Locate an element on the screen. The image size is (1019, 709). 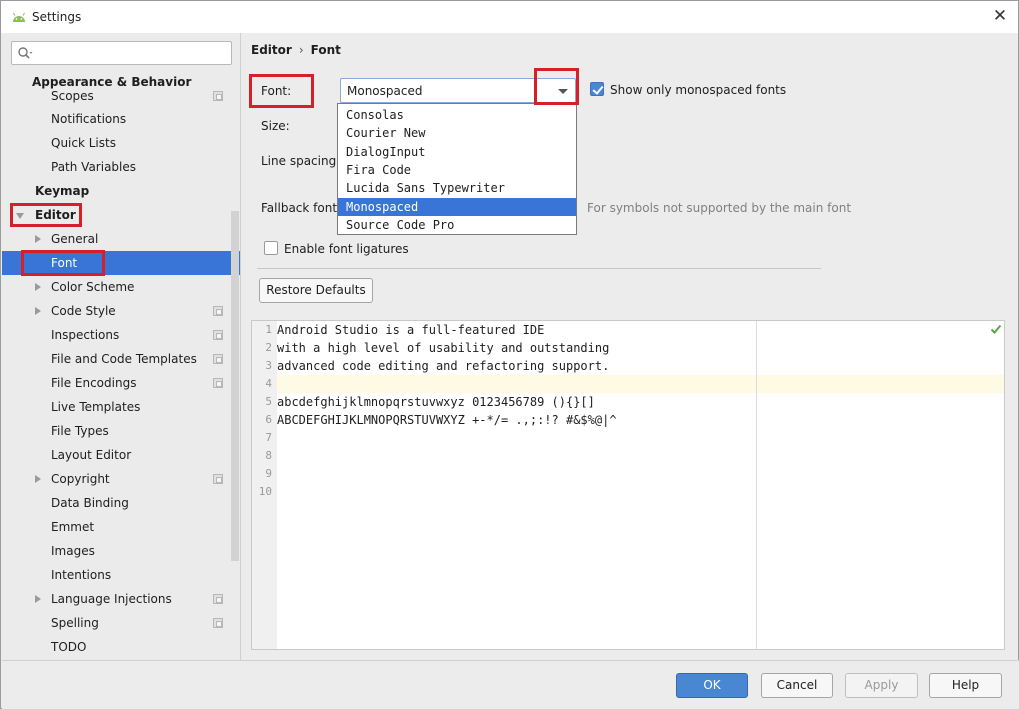
sidebar-item-label: Intentions is located at coordinates (81, 575).